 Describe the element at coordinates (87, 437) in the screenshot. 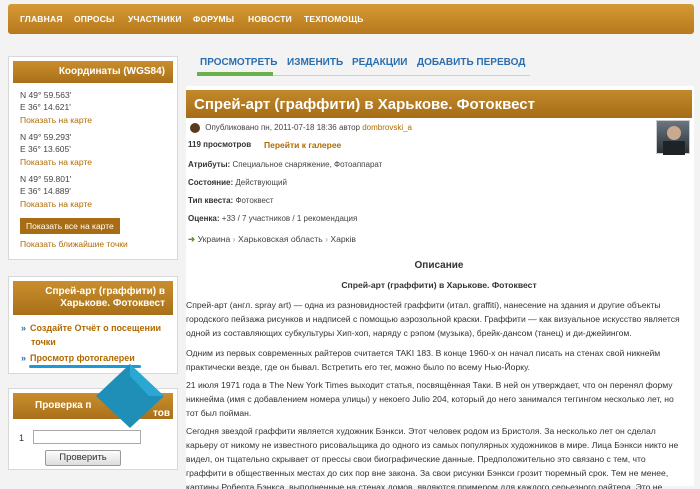

I see `check-code-input` at that location.